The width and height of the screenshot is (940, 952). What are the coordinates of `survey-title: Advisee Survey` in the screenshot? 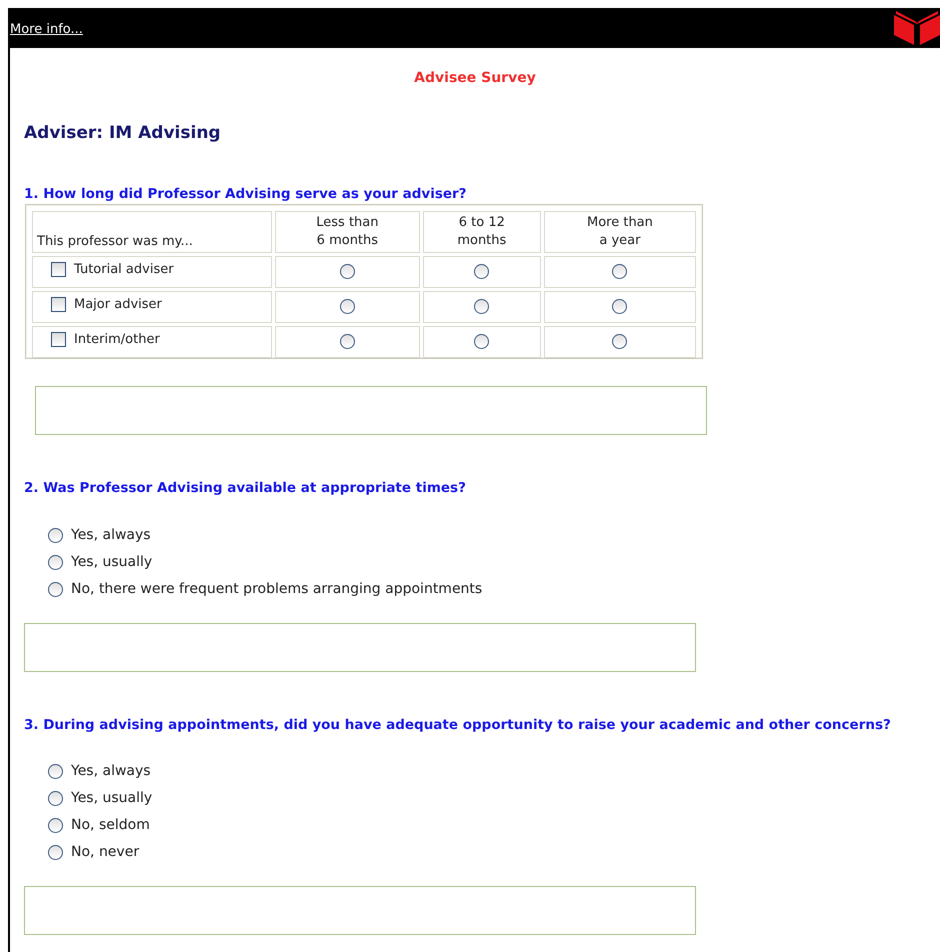 It's located at (475, 78).